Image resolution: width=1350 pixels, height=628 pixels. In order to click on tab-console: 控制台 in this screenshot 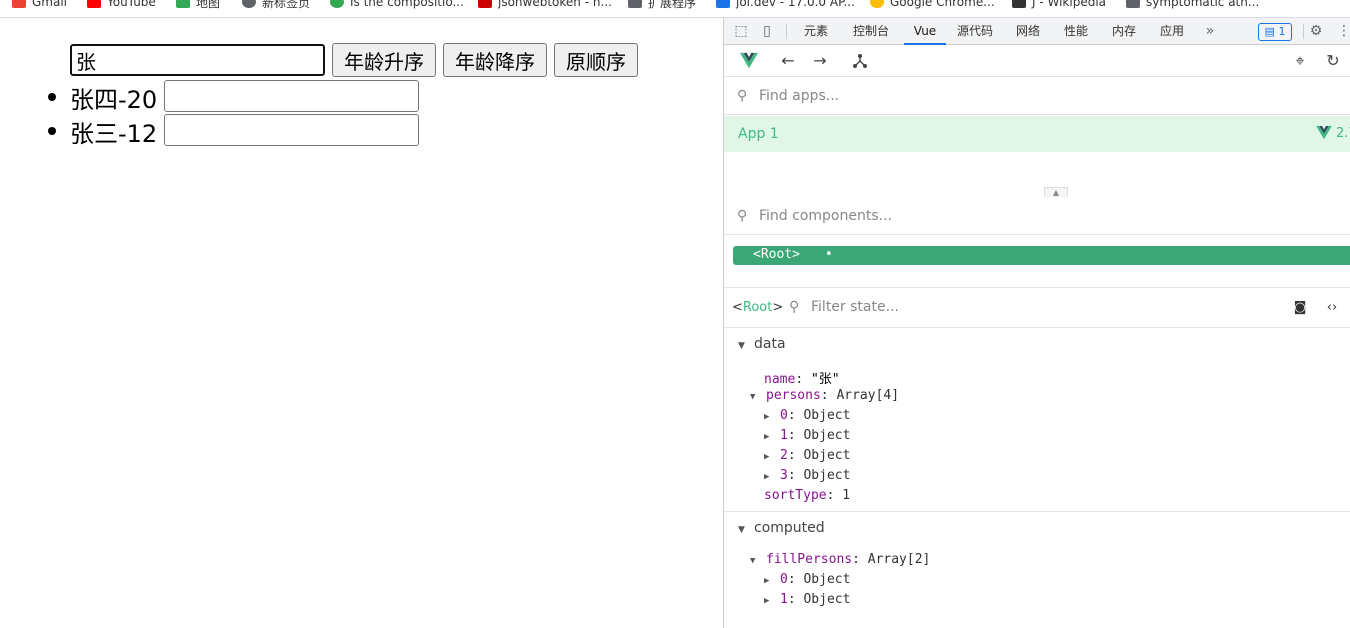, I will do `click(871, 31)`.